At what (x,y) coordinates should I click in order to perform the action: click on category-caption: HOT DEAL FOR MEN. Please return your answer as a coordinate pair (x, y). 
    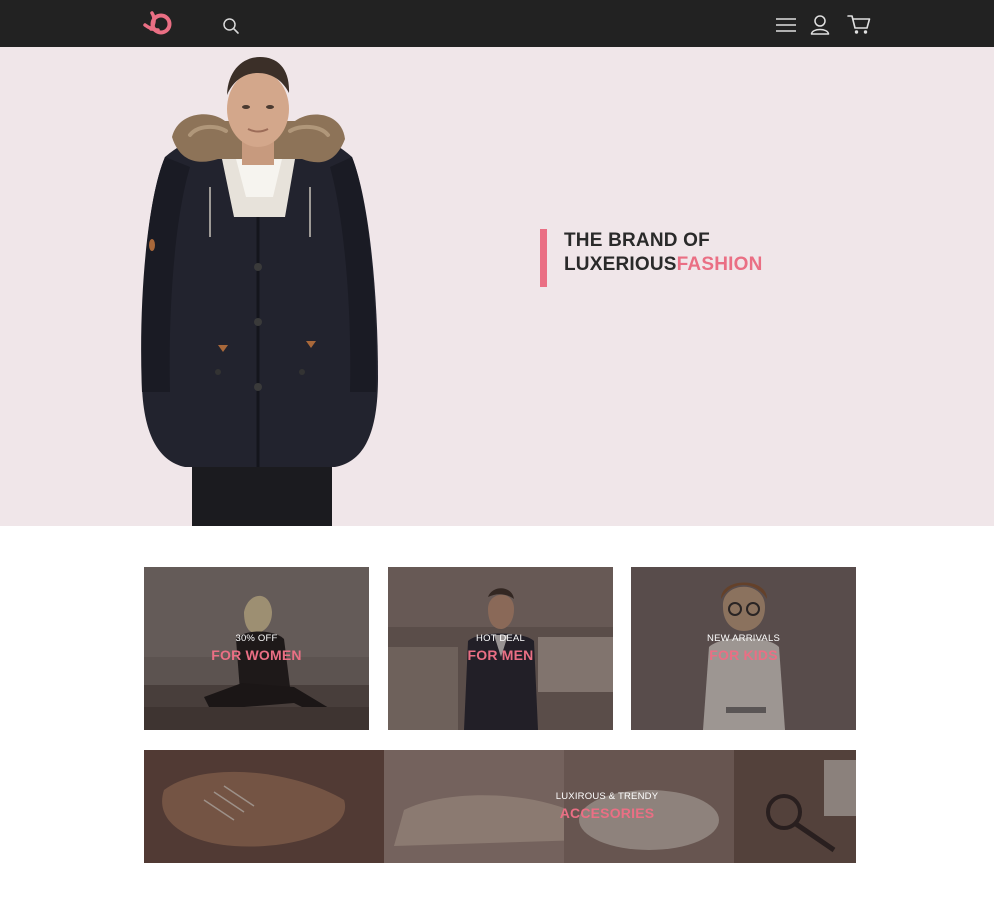
    Looking at the image, I should click on (500, 649).